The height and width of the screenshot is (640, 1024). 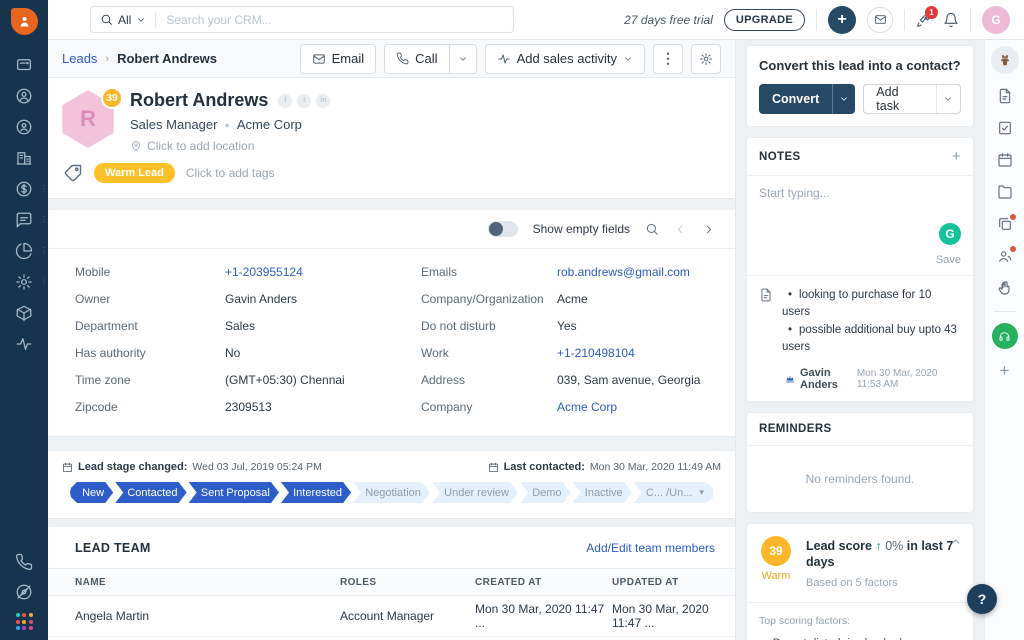 I want to click on pie-chart-icon, so click(x=24, y=251).